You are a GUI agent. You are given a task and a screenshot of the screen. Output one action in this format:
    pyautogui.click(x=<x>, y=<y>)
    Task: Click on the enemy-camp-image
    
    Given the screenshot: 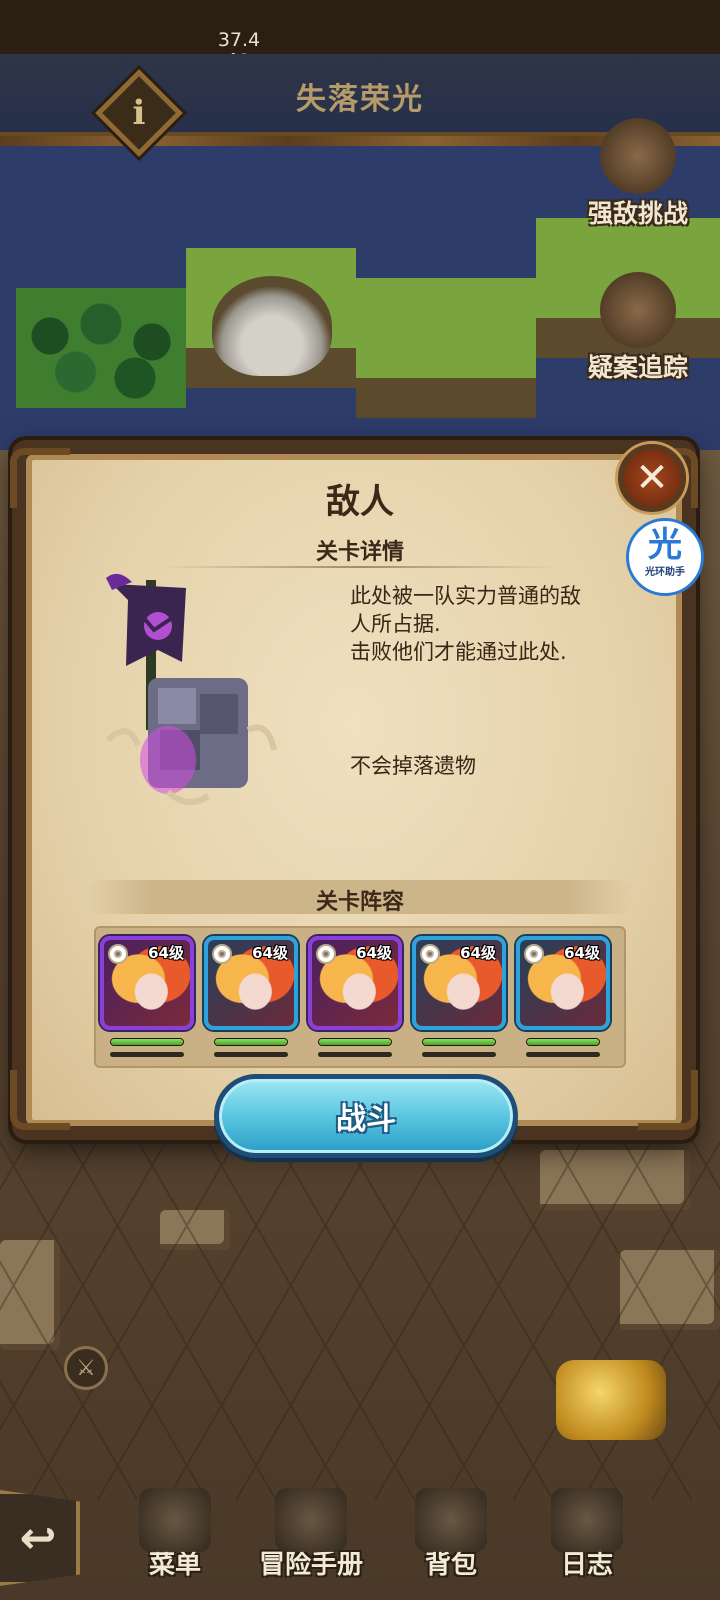 What is the action you would take?
    pyautogui.click(x=191, y=689)
    